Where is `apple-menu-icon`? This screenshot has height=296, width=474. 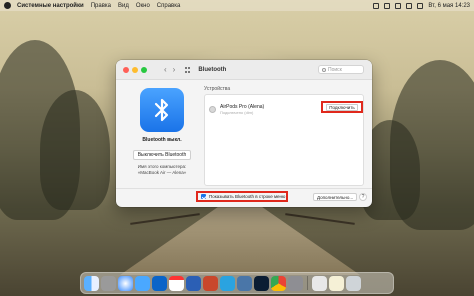
apple-menu-icon is located at coordinates (7, 5).